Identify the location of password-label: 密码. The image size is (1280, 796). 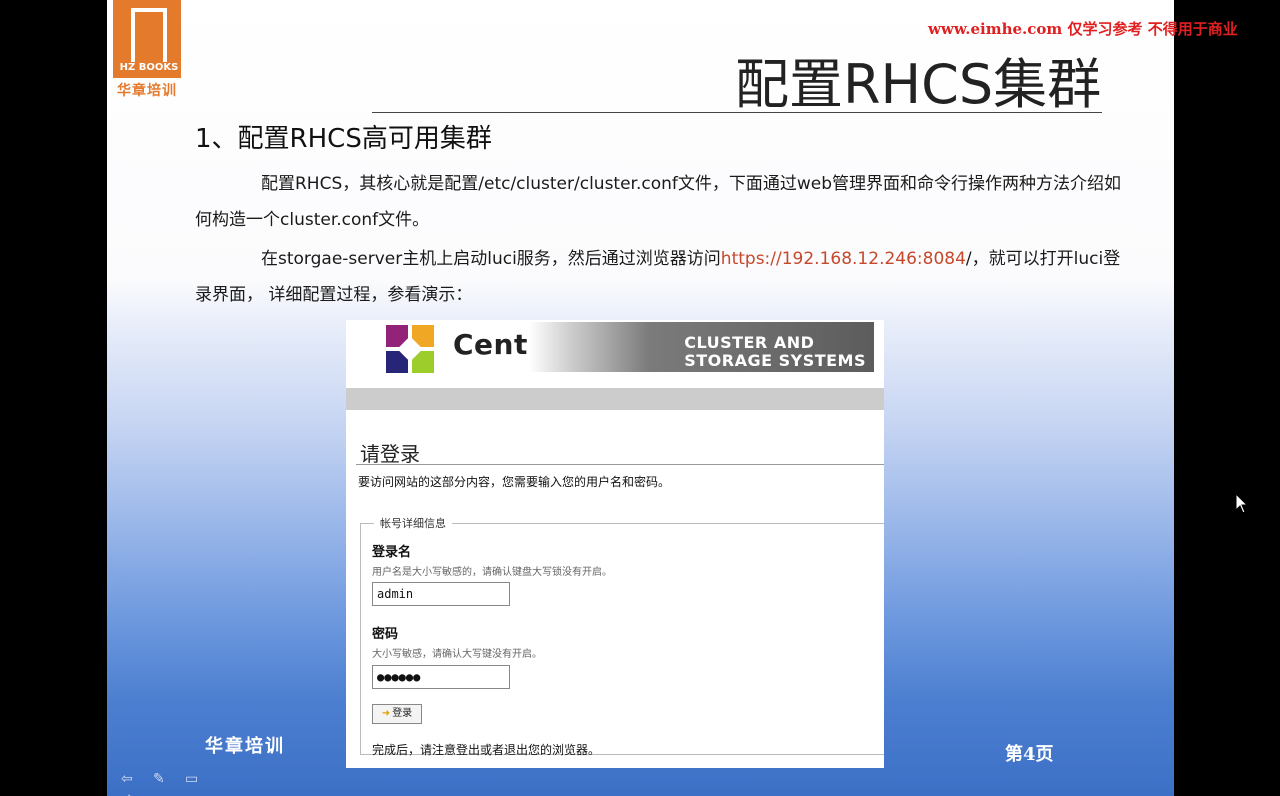
(385, 634).